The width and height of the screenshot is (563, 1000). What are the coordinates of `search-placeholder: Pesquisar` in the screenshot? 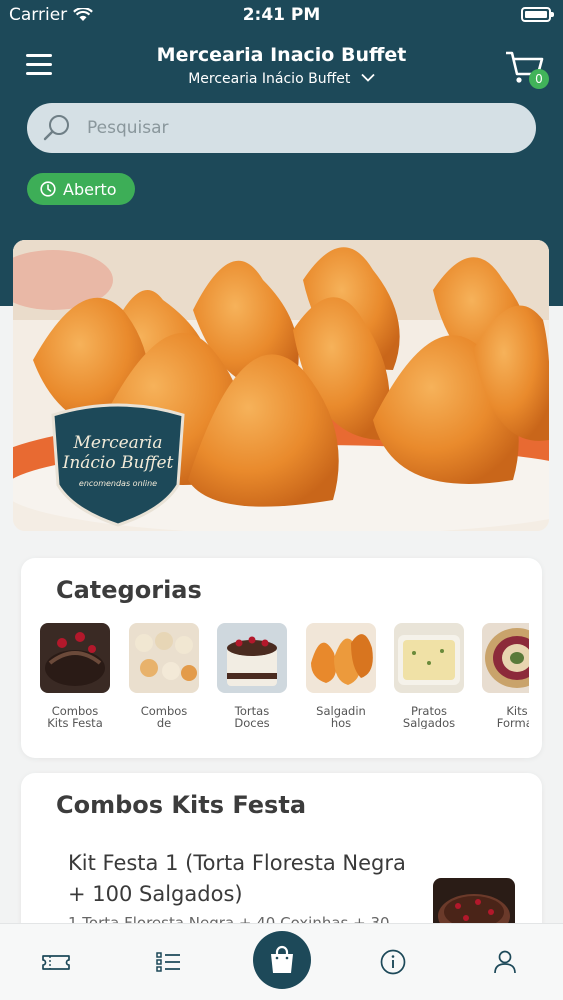 It's located at (128, 128).